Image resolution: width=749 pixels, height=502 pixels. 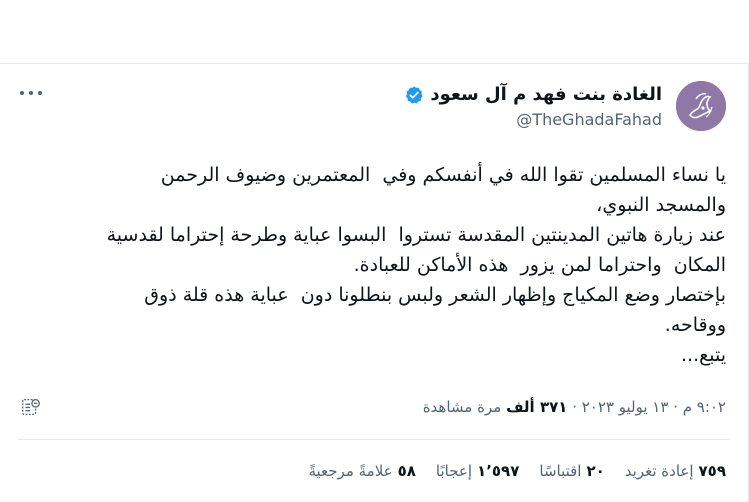 What do you see at coordinates (533, 119) in the screenshot?
I see `handle: @TheGhadaFahad` at bounding box center [533, 119].